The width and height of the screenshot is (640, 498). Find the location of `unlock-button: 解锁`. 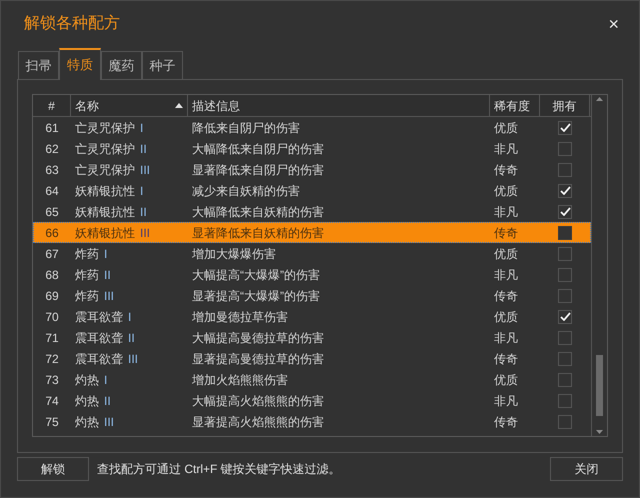

unlock-button: 解锁 is located at coordinates (53, 469).